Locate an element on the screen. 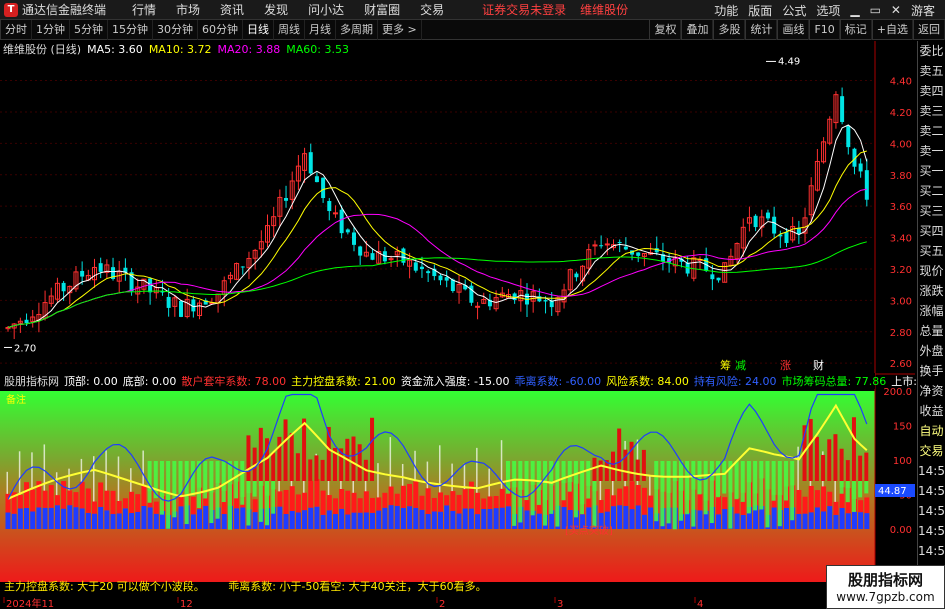 Image resolution: width=945 pixels, height=609 pixels. period-monthly: 月线 is located at coordinates (320, 29).